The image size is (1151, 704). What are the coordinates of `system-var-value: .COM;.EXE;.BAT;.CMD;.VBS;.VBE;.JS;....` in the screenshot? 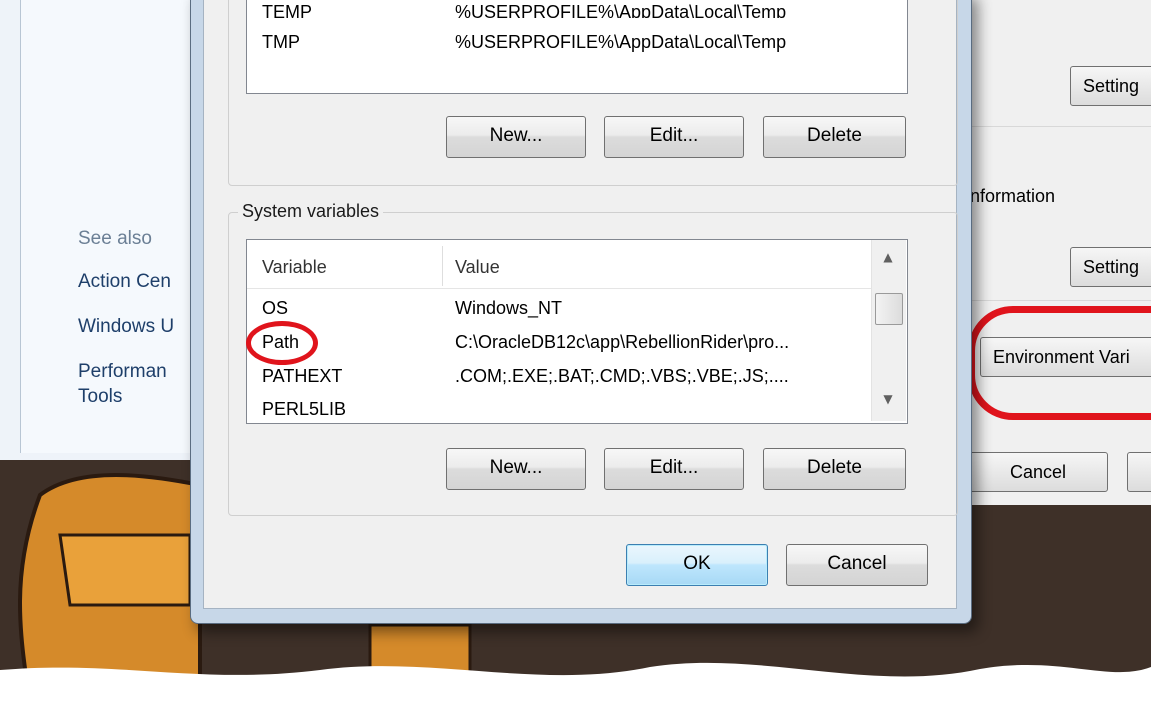 It's located at (660, 376).